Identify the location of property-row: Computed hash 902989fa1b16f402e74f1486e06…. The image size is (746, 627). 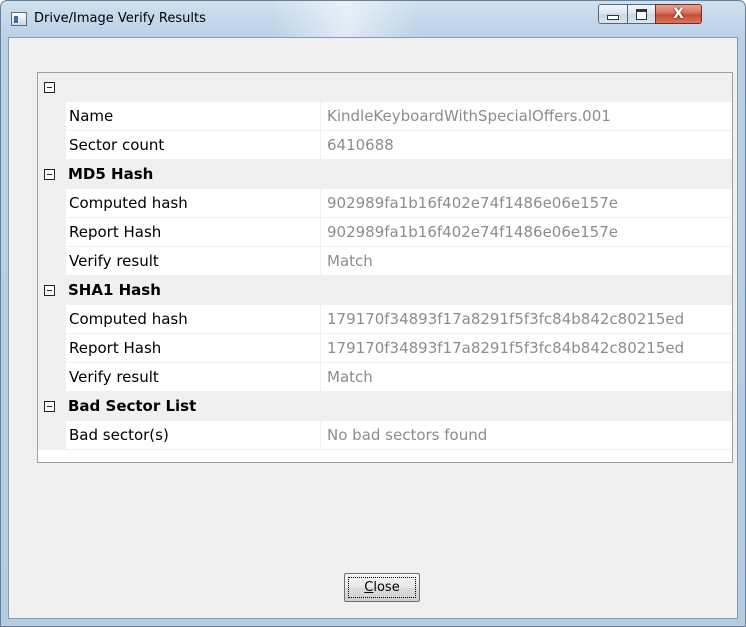
(385, 203).